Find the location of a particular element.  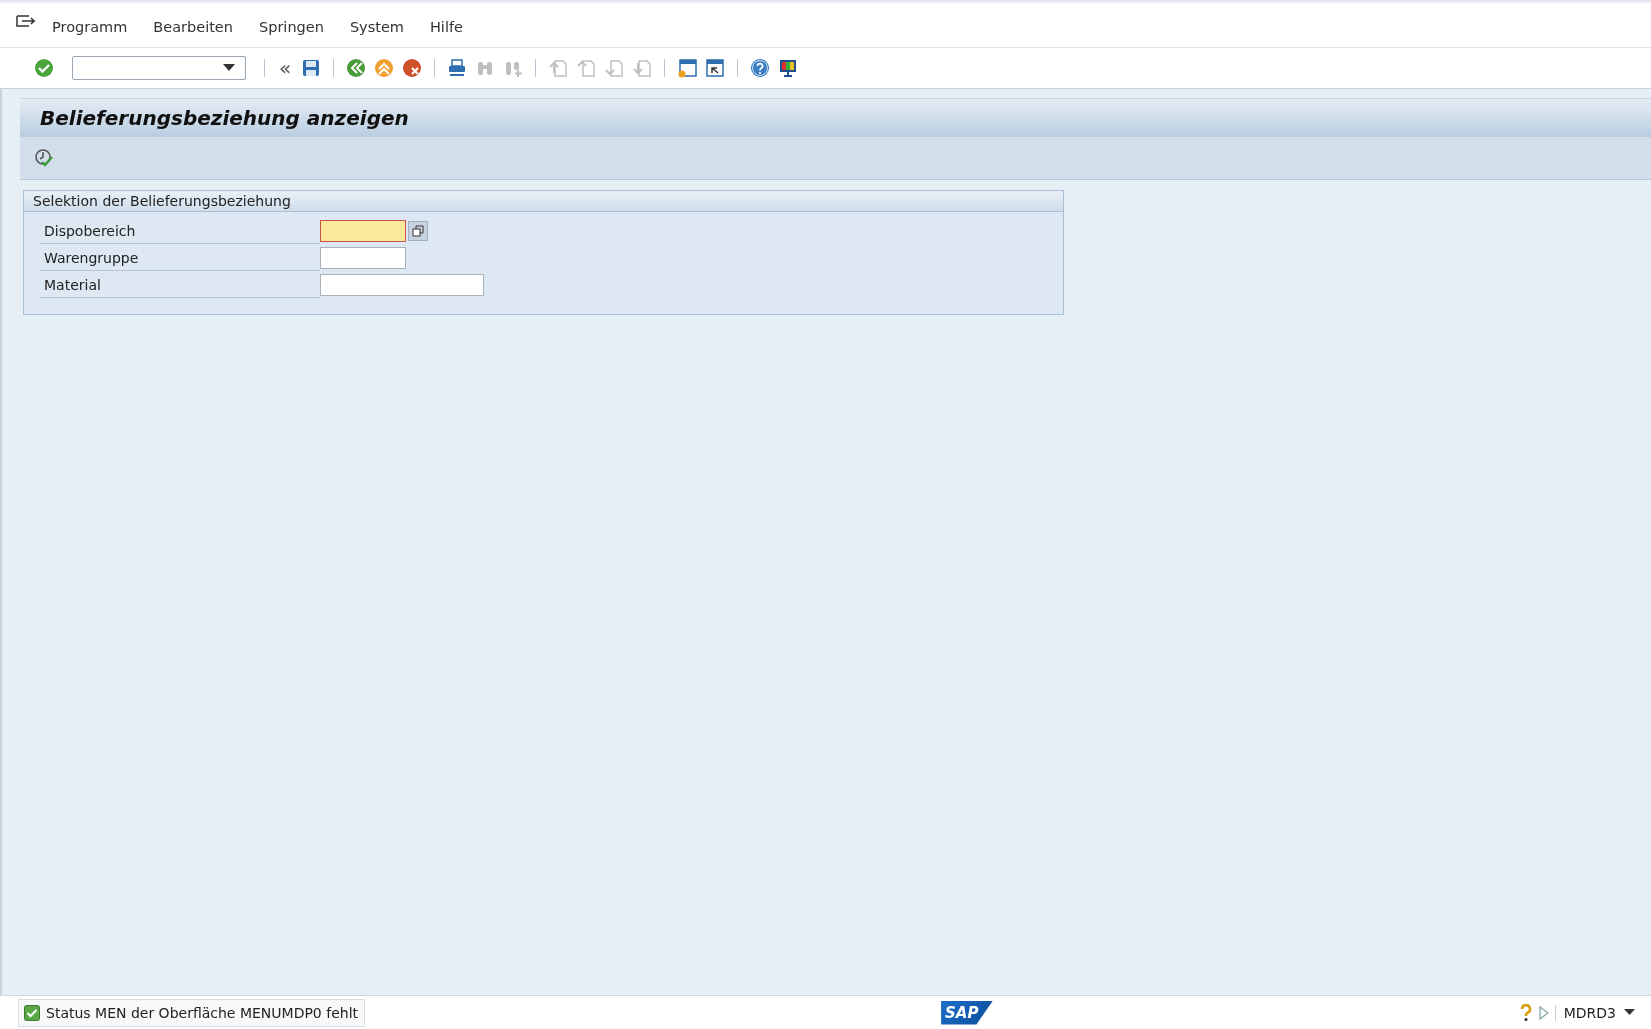

back-icon is located at coordinates (356, 68).